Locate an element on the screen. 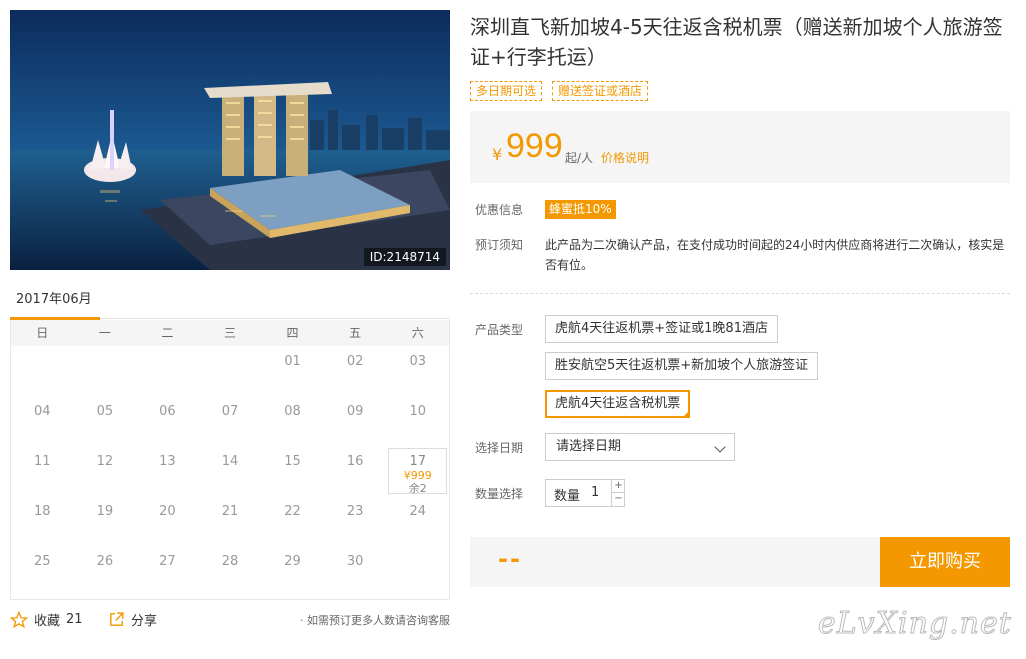  calendar-day: 04 is located at coordinates (42, 421).